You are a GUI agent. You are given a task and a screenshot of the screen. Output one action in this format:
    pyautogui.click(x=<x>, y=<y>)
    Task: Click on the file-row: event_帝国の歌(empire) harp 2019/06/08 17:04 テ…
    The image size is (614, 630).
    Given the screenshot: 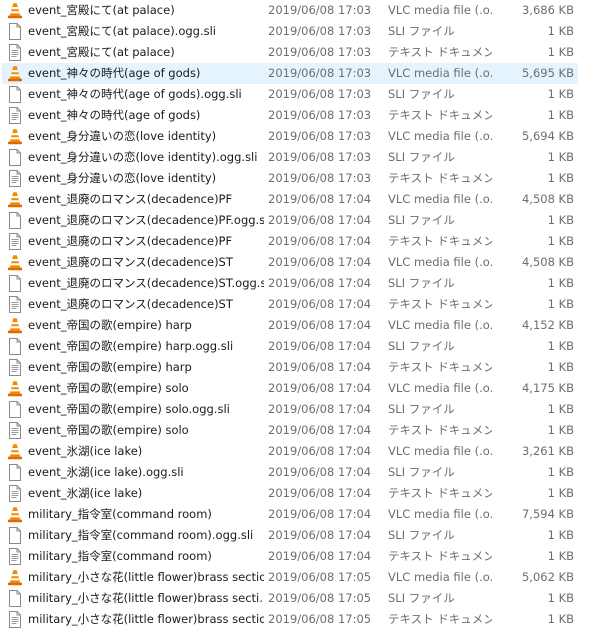 What is the action you would take?
    pyautogui.click(x=307, y=367)
    